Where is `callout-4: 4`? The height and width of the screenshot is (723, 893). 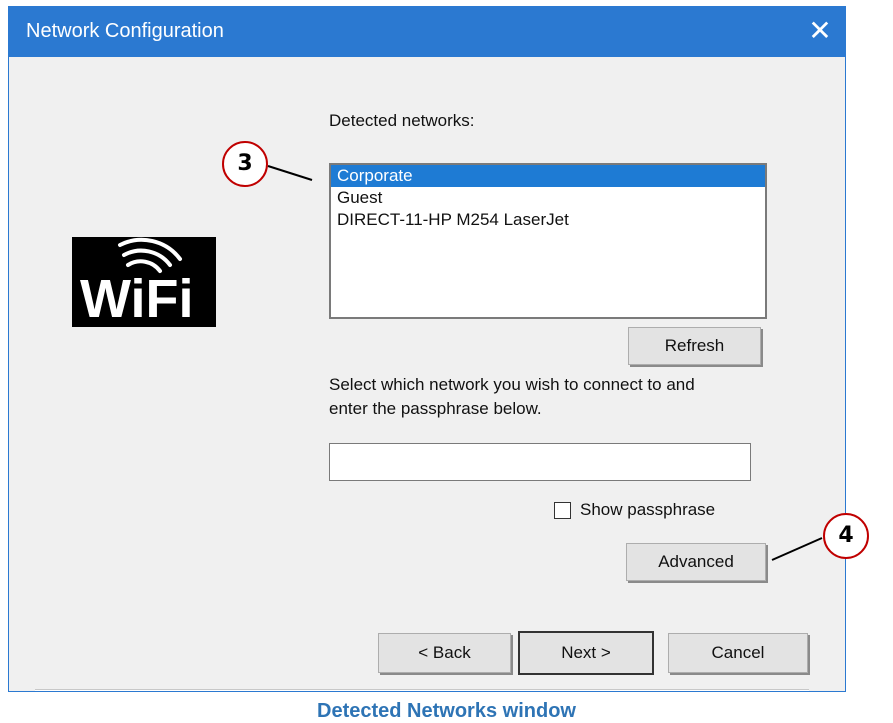 callout-4: 4 is located at coordinates (846, 536).